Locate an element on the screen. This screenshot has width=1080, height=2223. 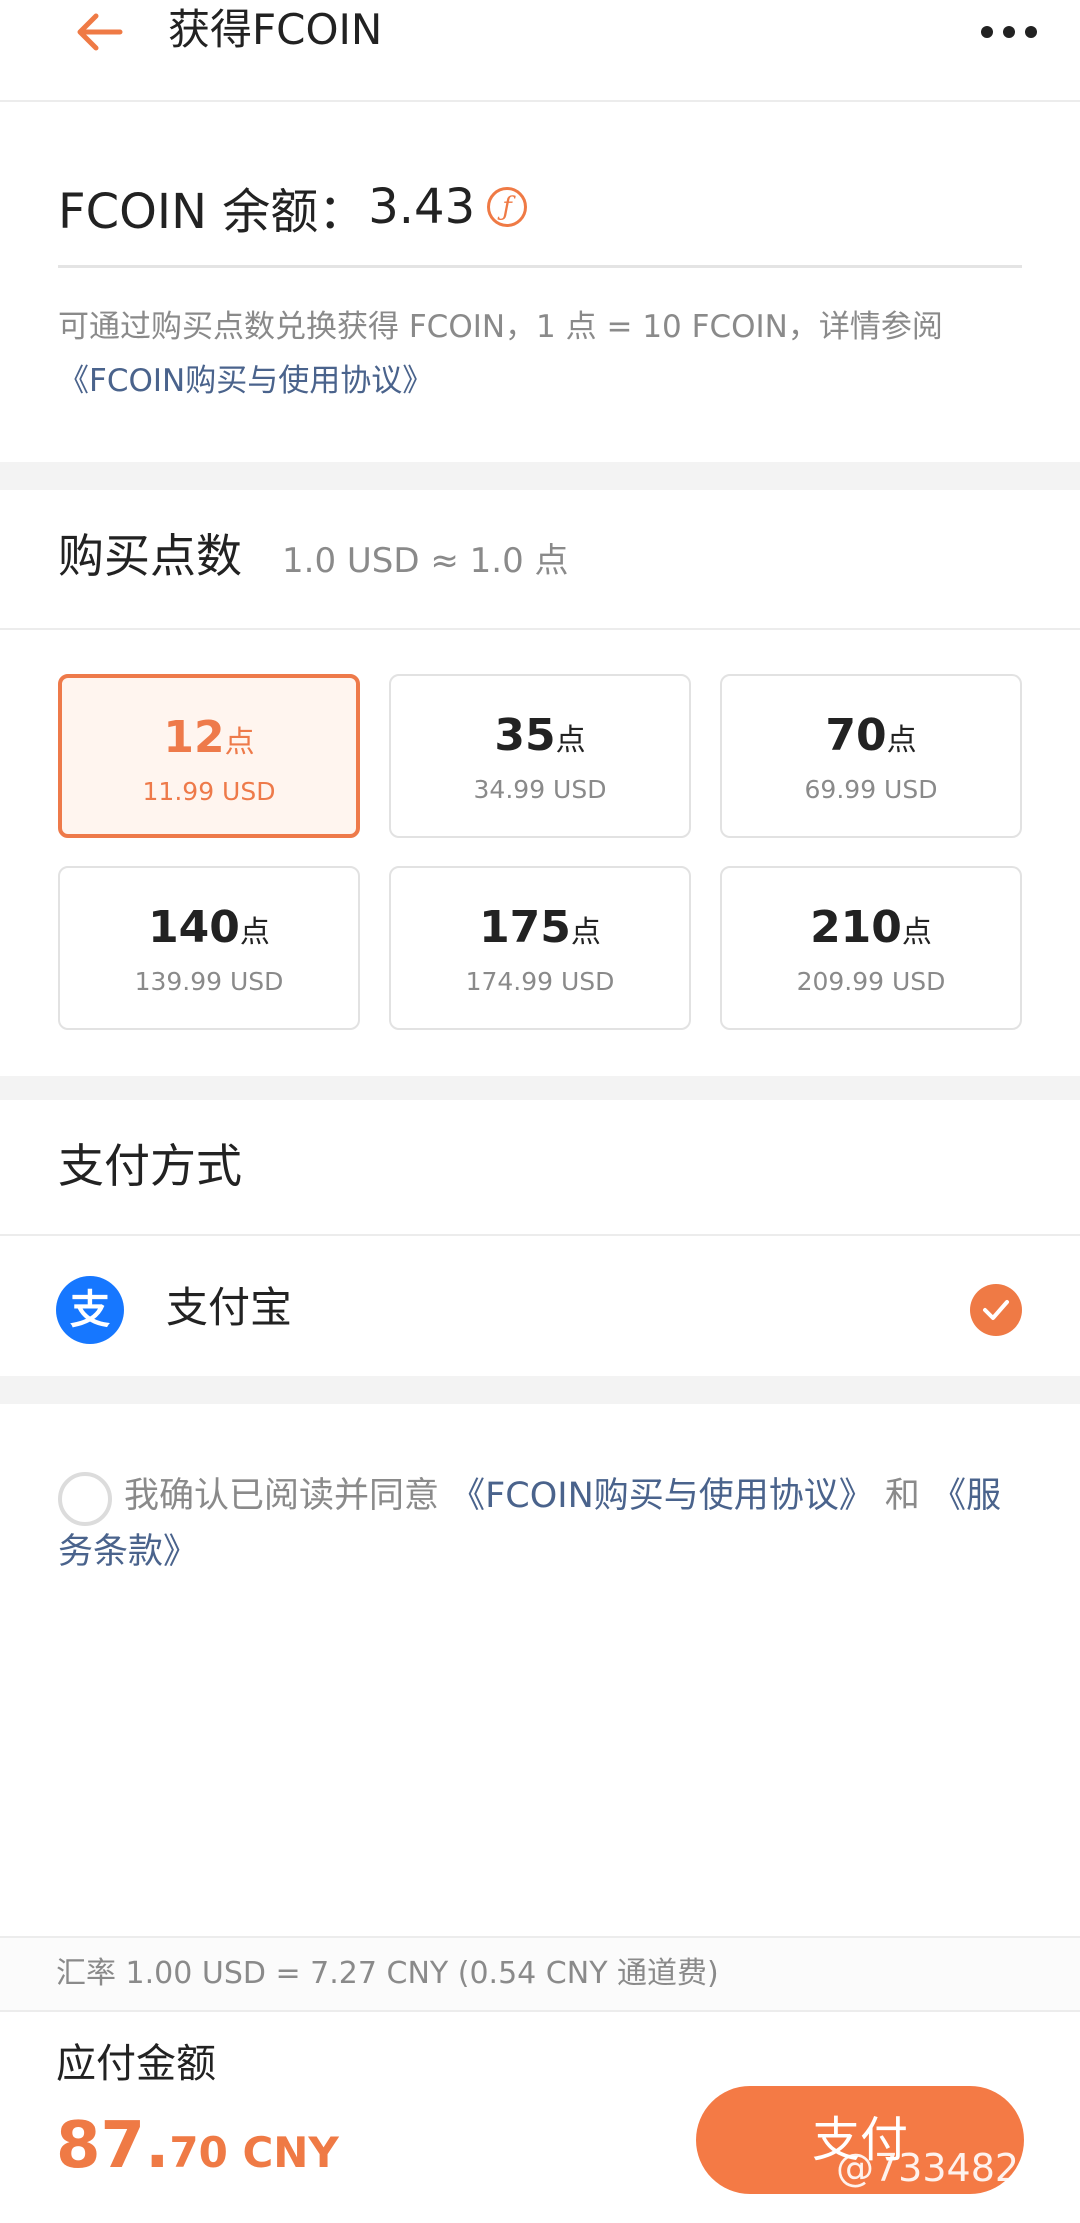
agreement-text: 我确认已阅读并同意 《FCOIN购买与使用协议》 和 《服务条款》 is located at coordinates (538, 1524).